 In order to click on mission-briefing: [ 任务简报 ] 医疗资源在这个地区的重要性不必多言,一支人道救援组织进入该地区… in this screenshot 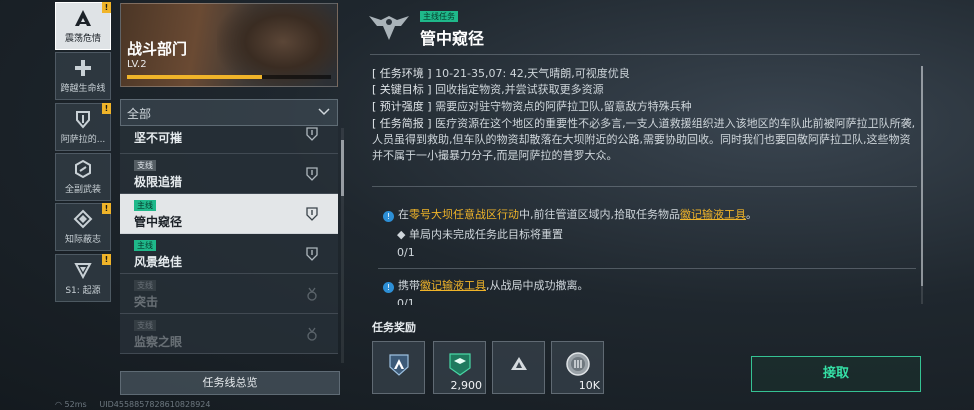, I will do `click(644, 140)`.